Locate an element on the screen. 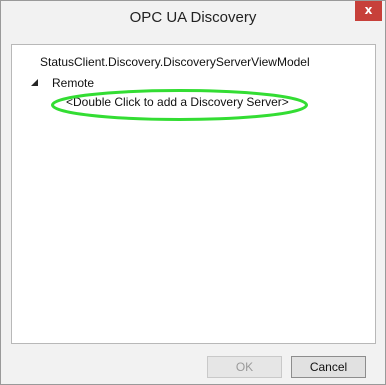 This screenshot has width=386, height=385. close-icon: x is located at coordinates (368, 10).